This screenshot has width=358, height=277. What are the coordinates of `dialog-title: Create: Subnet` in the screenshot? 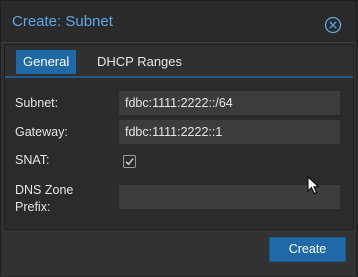 It's located at (62, 21).